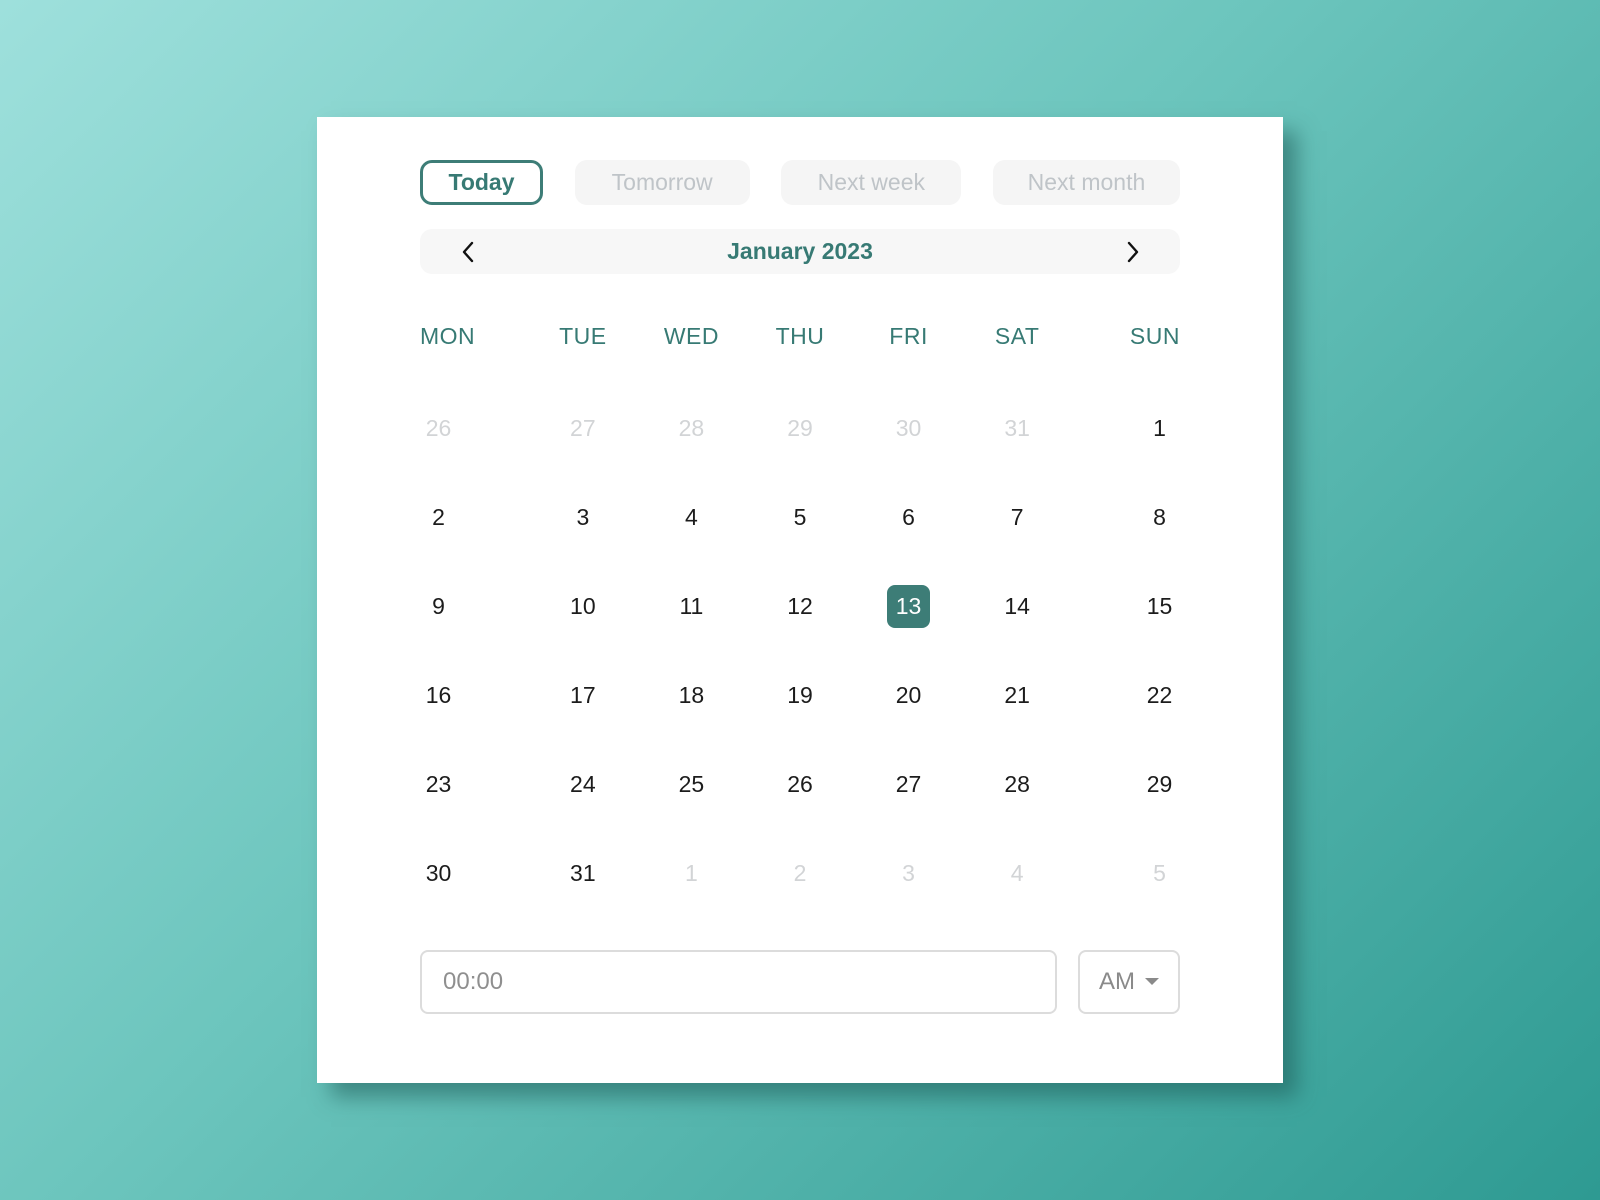 This screenshot has height=1200, width=1600. I want to click on previous-month-button, so click(467, 251).